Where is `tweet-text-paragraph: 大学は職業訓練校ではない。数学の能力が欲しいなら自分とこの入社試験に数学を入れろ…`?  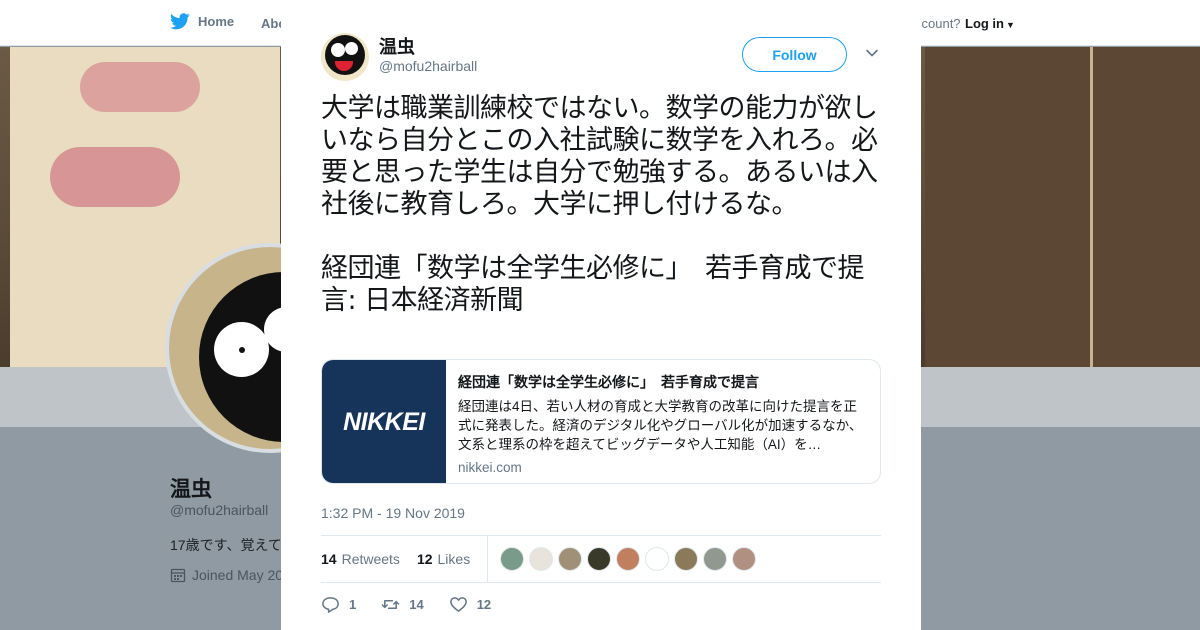
tweet-text-paragraph: 大学は職業訓練校ではない。数学の能力が欲しいなら自分とこの入社試験に数学を入れろ… is located at coordinates (599, 156).